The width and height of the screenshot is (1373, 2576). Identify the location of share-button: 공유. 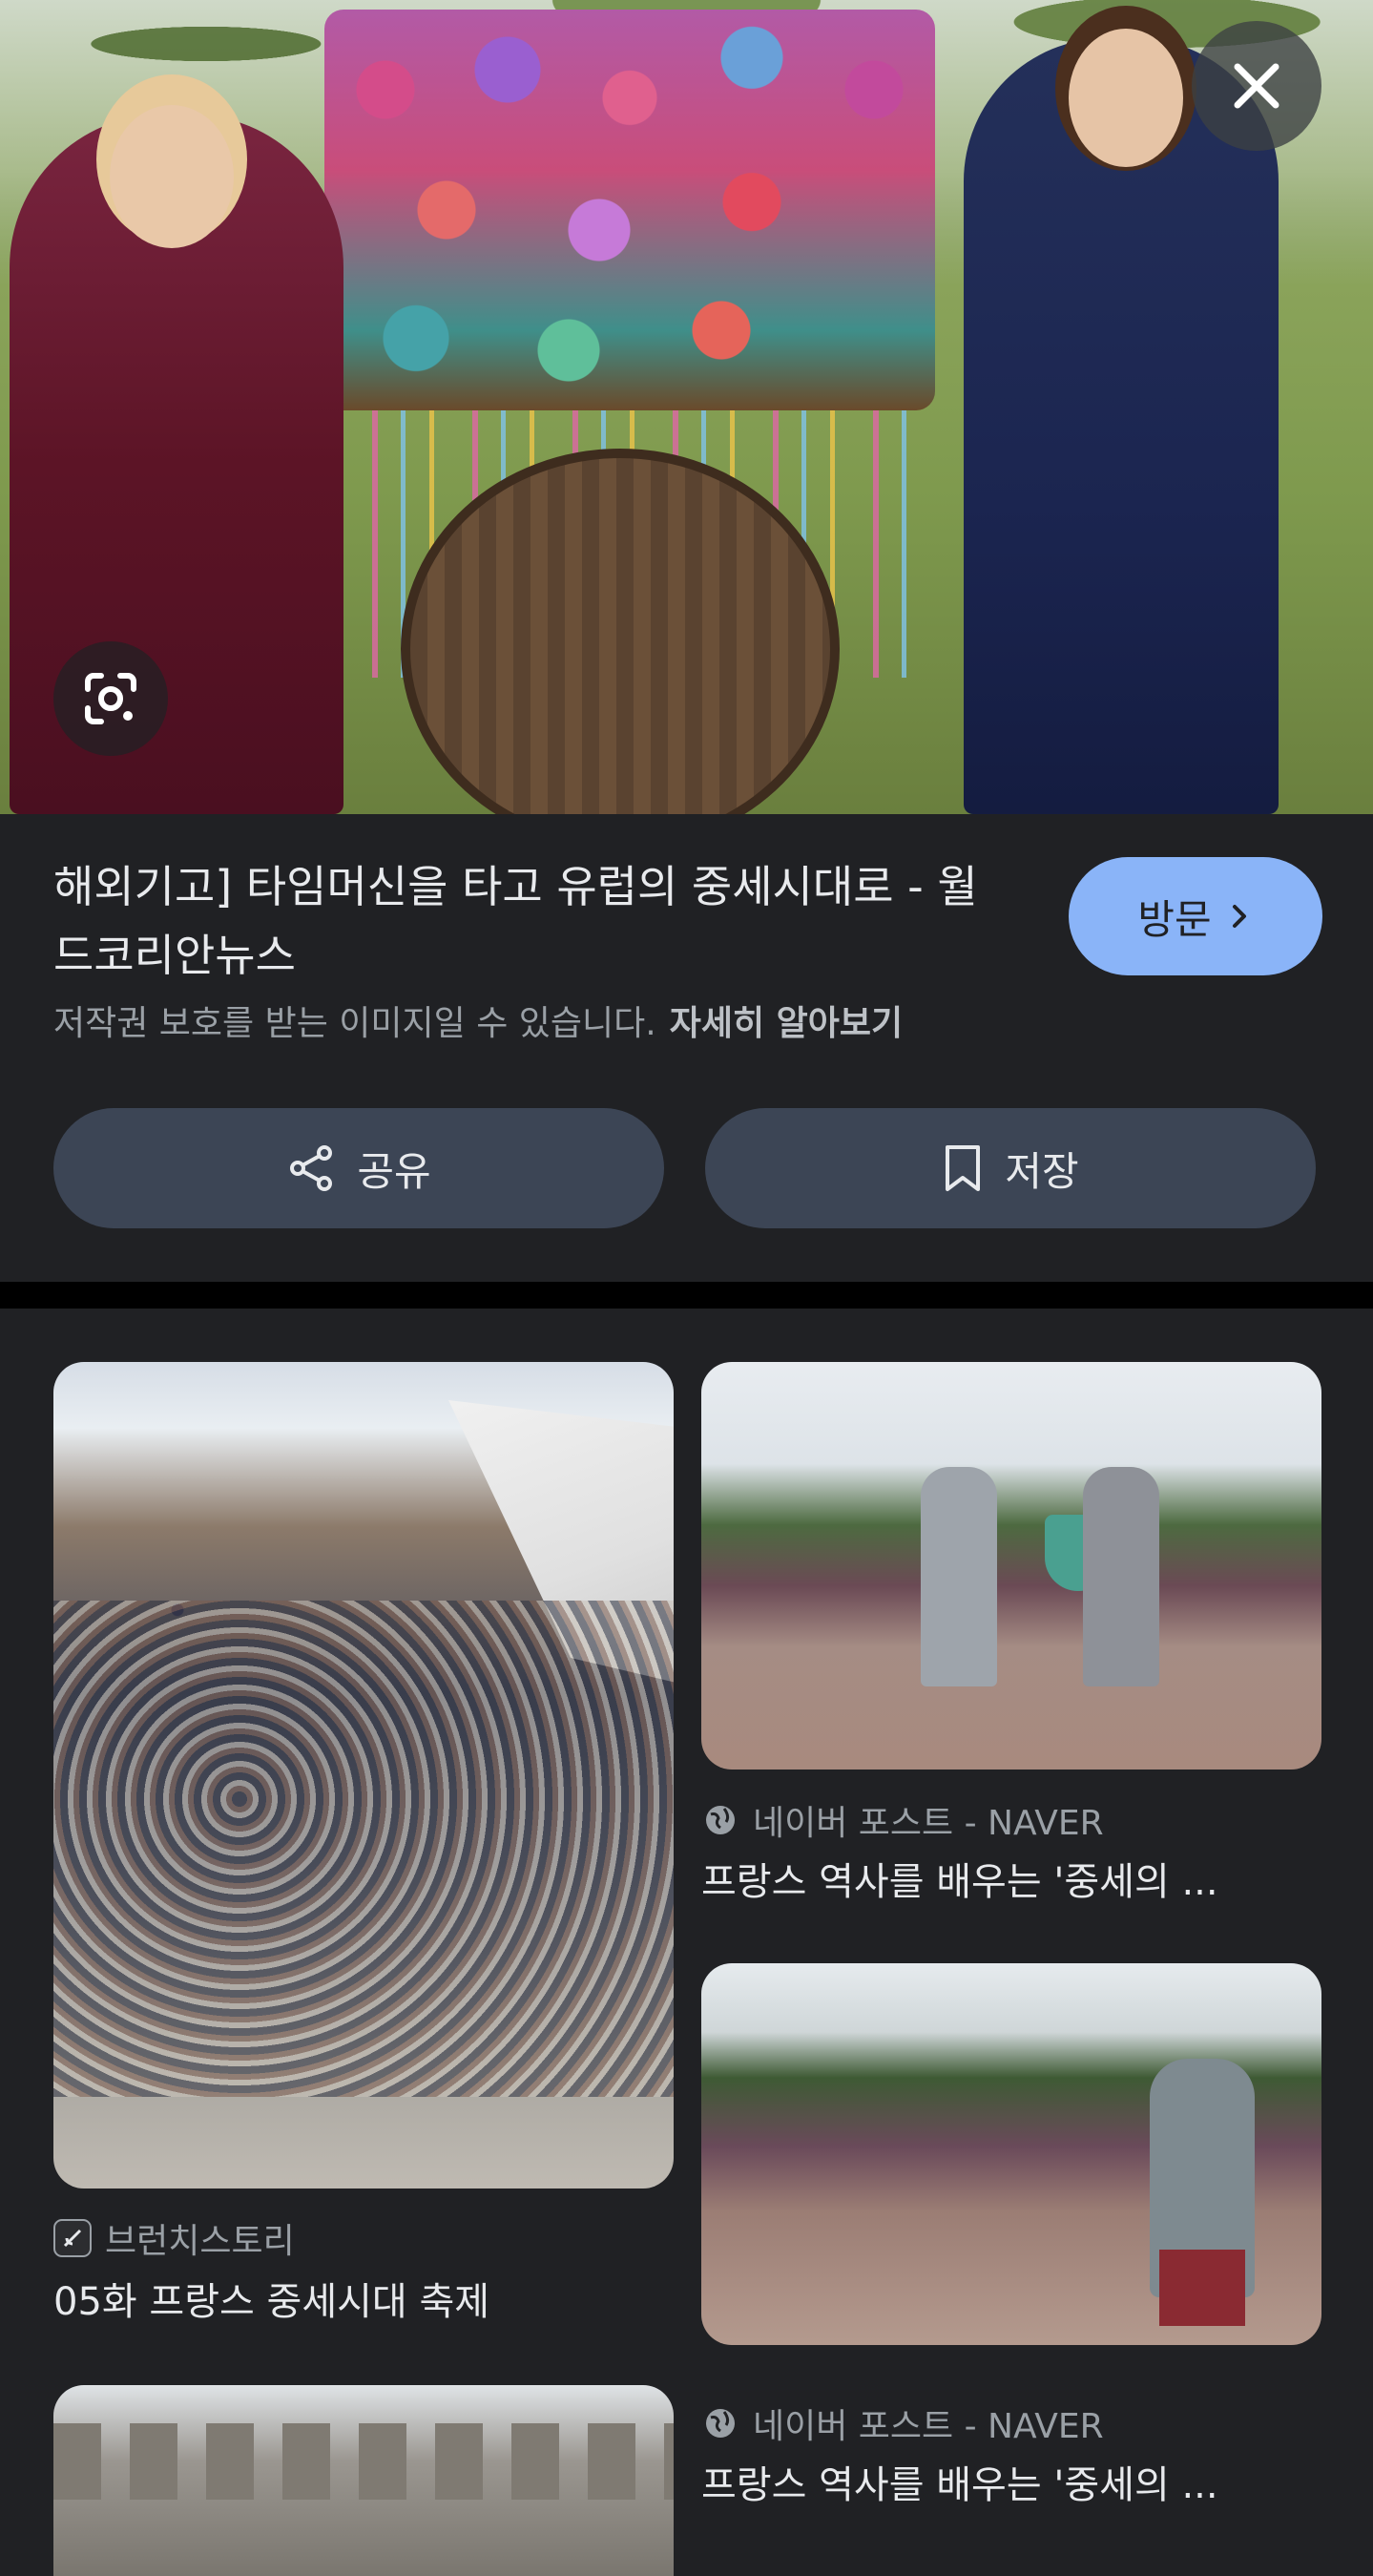
(358, 1168).